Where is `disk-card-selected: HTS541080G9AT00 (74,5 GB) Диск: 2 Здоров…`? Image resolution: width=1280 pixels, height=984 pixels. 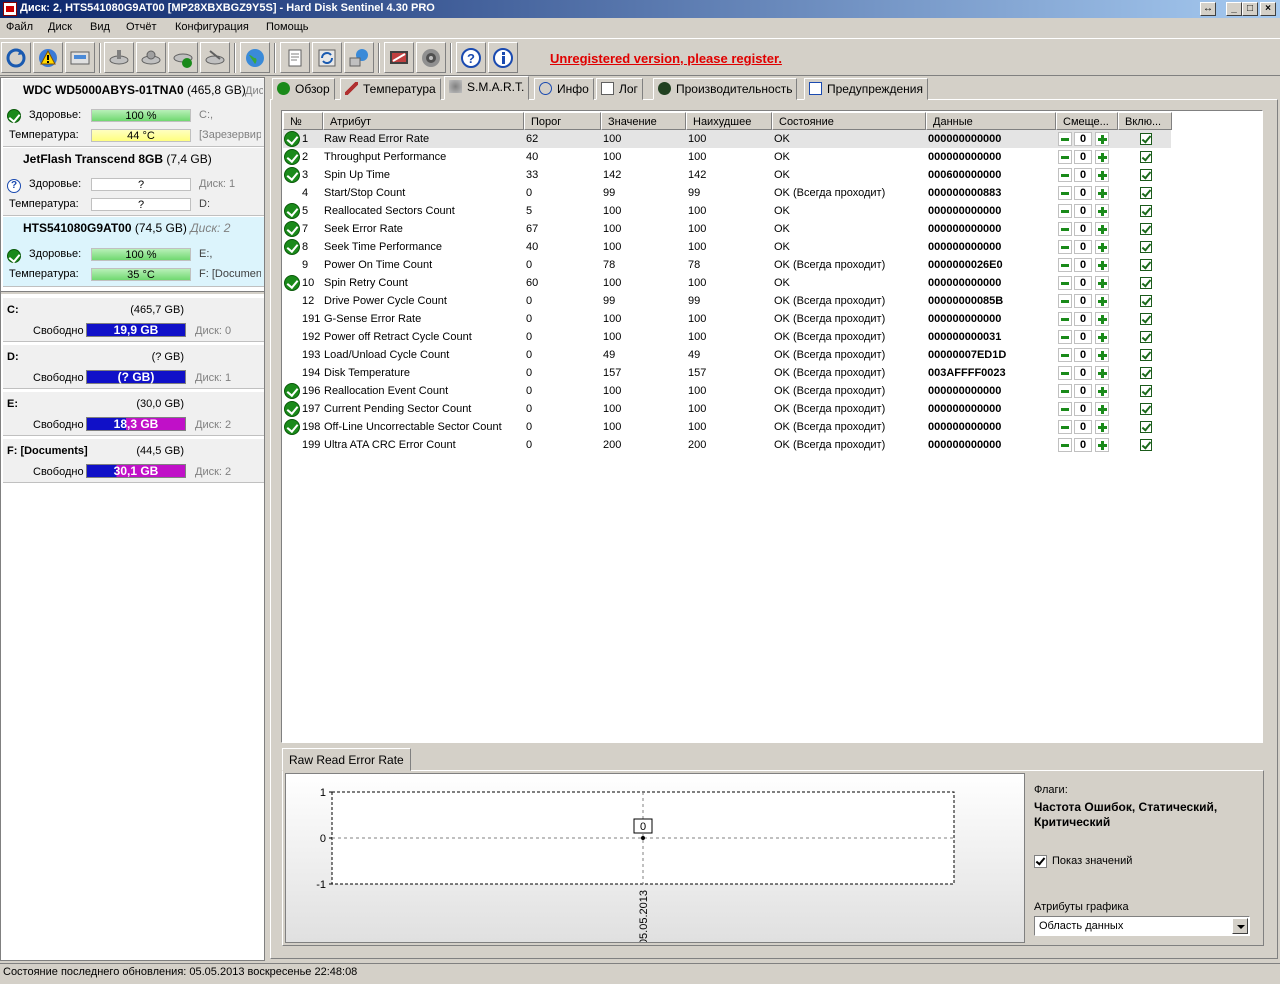 disk-card-selected: HTS541080G9AT00 (74,5 GB) Диск: 2 Здоров… is located at coordinates (133, 252).